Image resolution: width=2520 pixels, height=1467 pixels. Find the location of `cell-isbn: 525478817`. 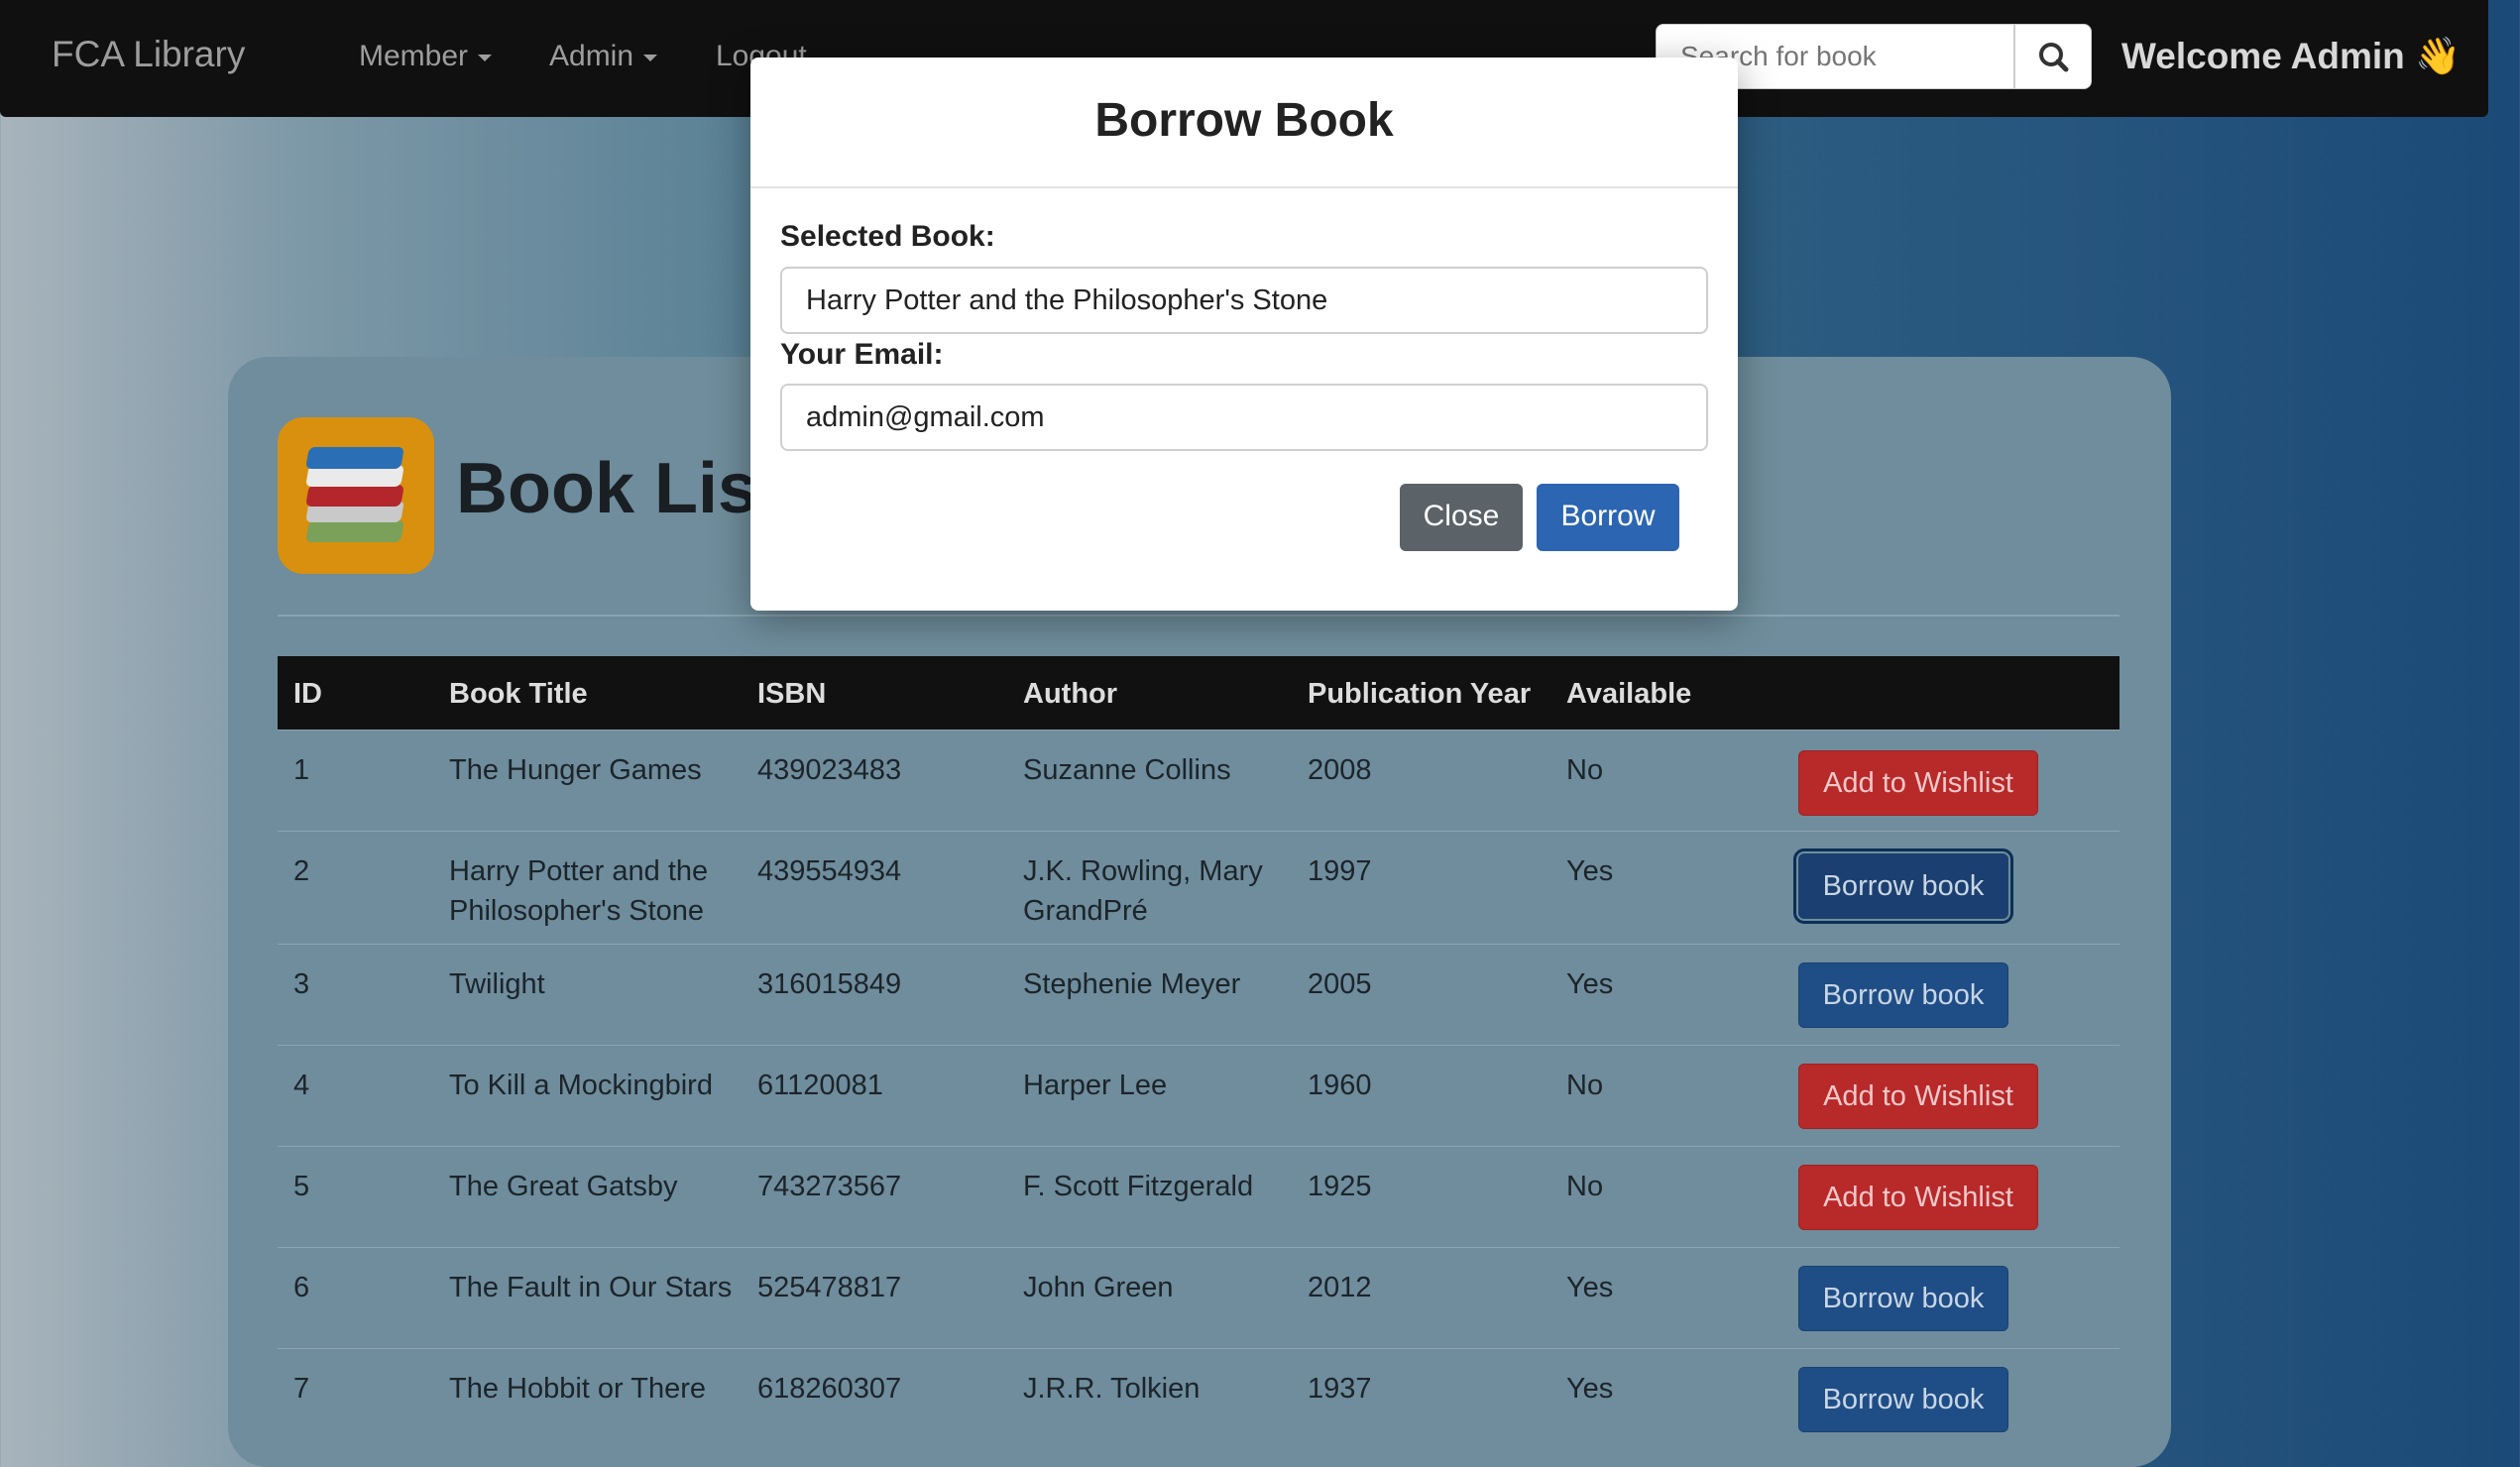

cell-isbn: 525478817 is located at coordinates (829, 1287).